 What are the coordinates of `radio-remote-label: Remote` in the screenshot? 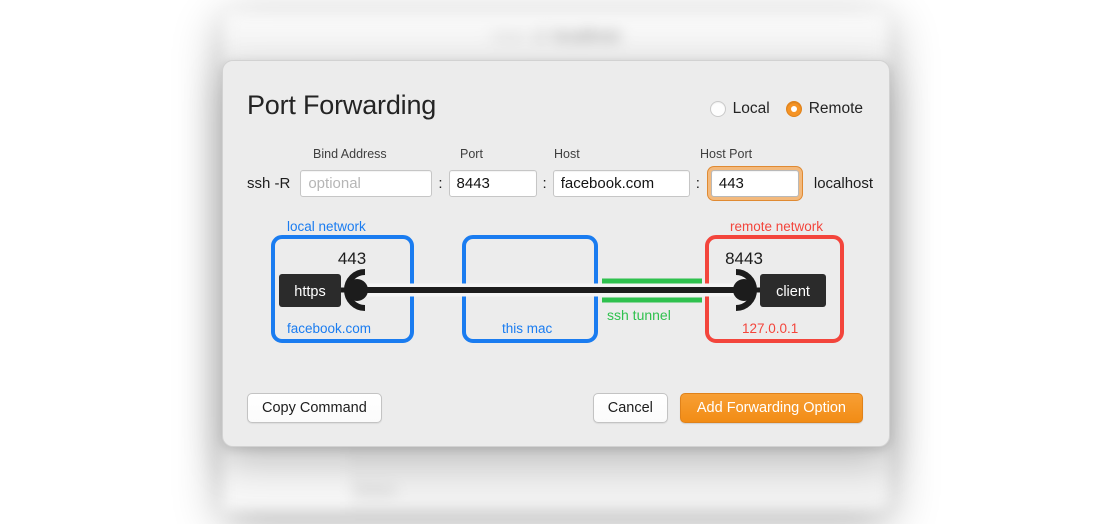 It's located at (835, 108).